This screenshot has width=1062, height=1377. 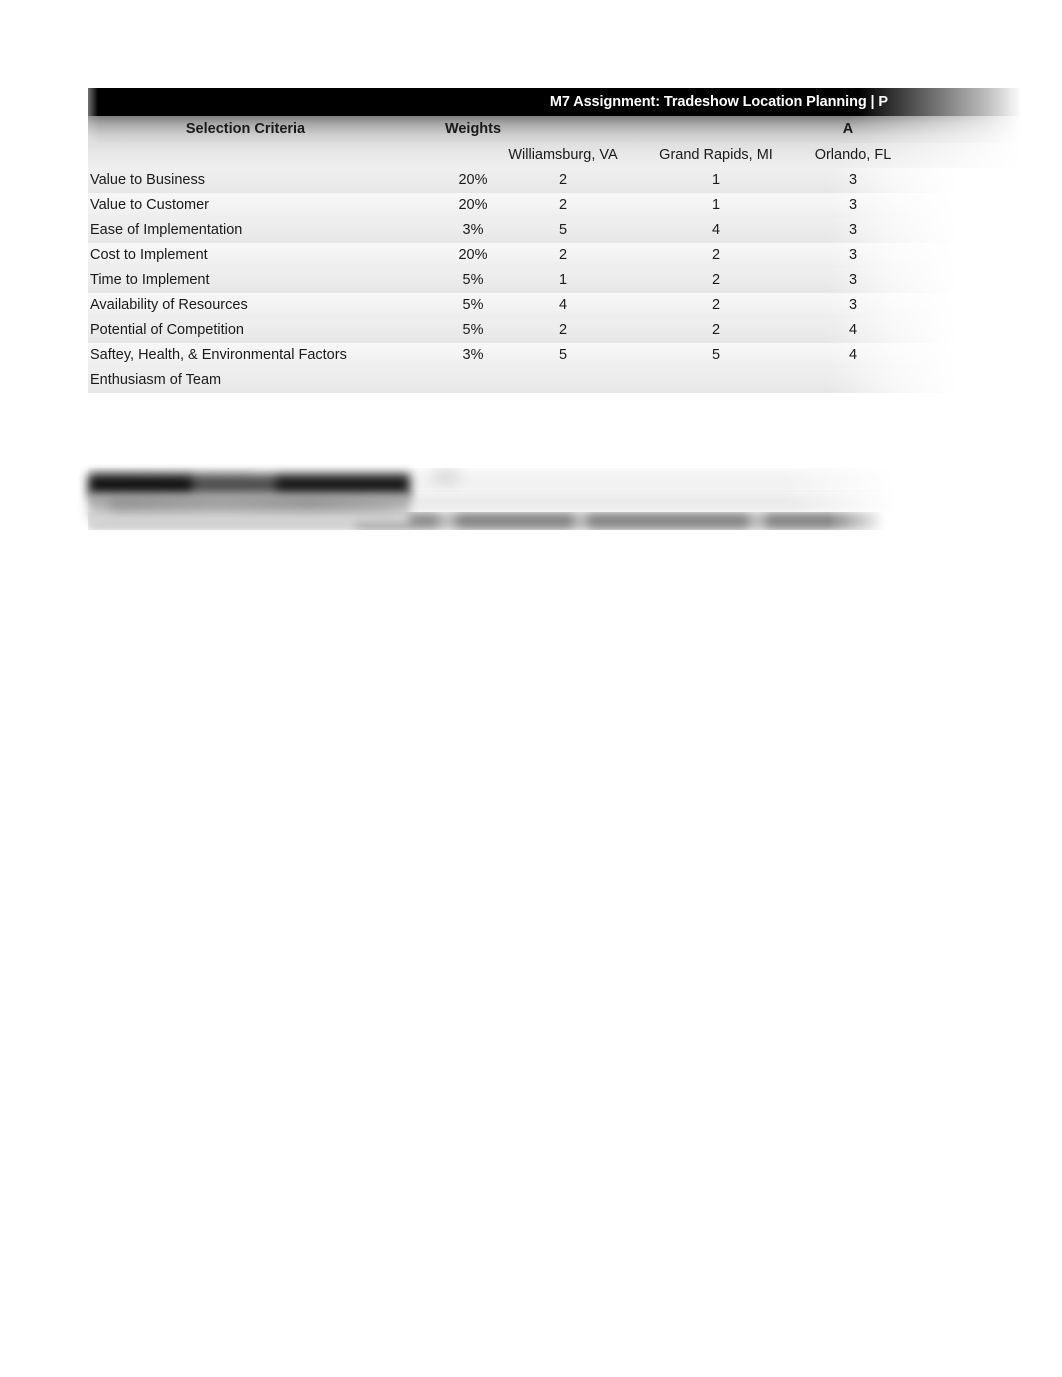 I want to click on table-row: Cost to Implement 20% 2 2 3, so click(x=555, y=255).